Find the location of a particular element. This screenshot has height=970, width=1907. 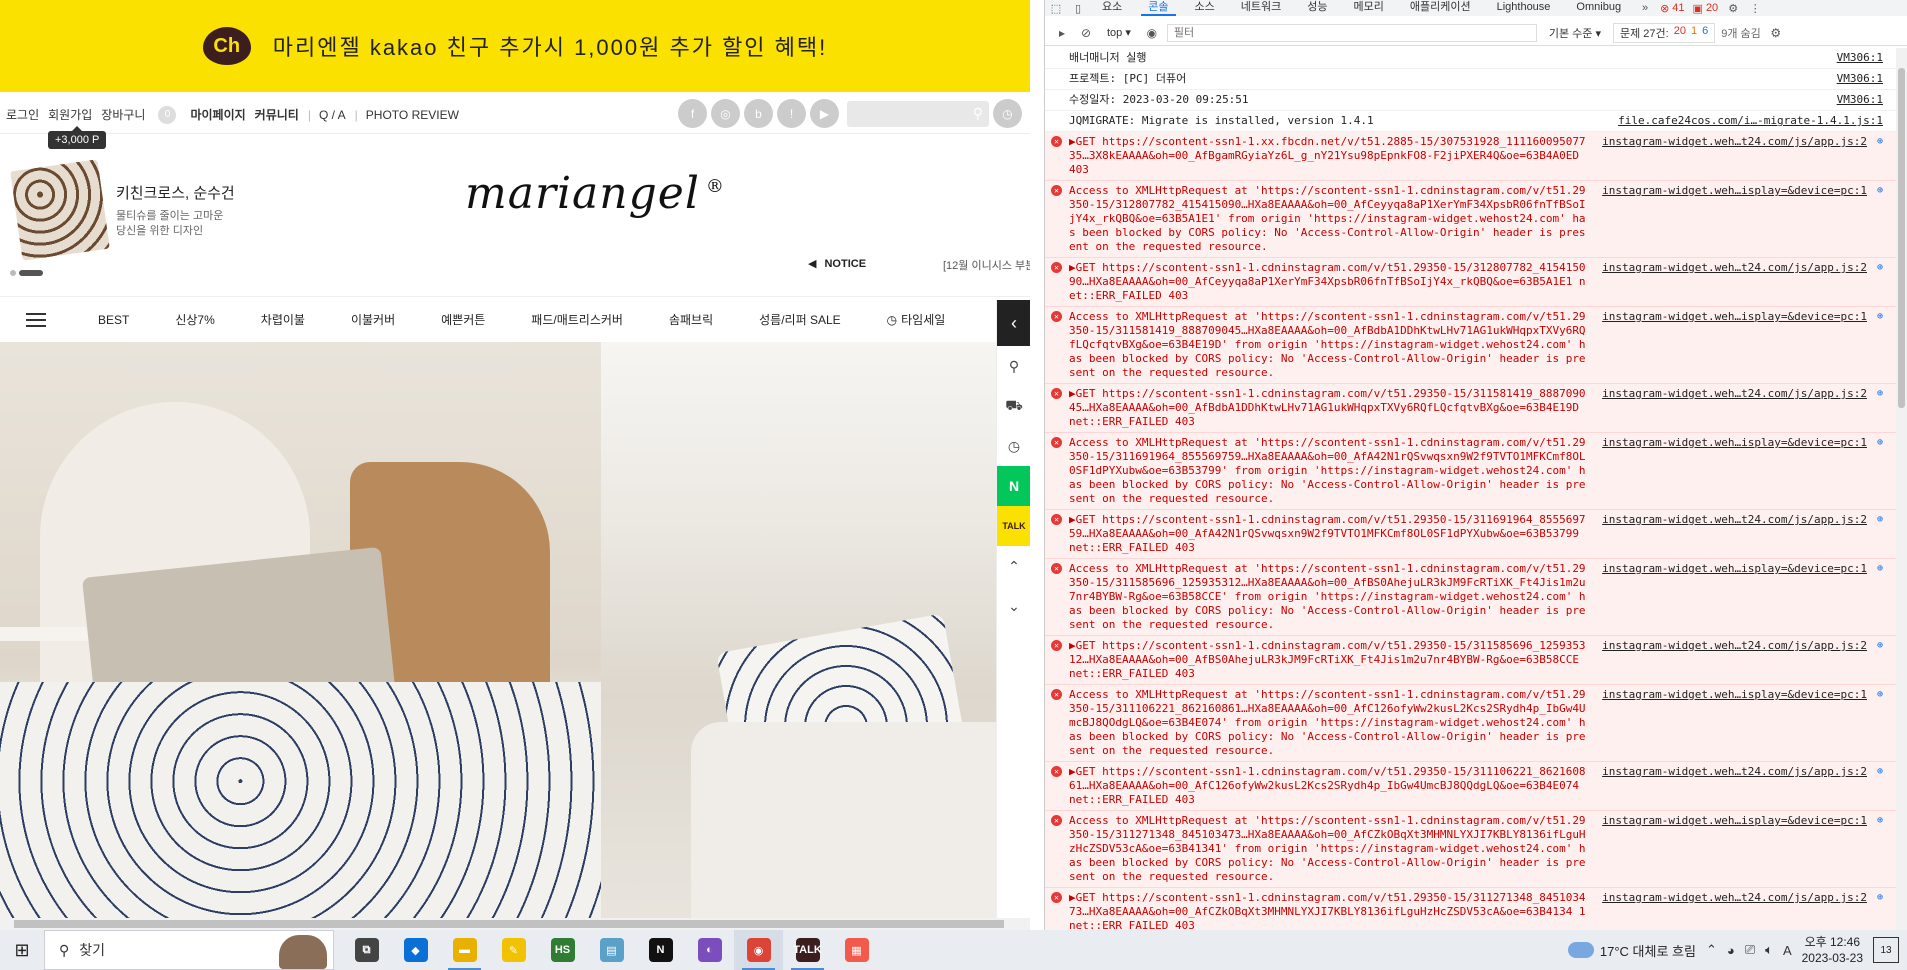

more-options-icon: ⋮ is located at coordinates (1755, 8).